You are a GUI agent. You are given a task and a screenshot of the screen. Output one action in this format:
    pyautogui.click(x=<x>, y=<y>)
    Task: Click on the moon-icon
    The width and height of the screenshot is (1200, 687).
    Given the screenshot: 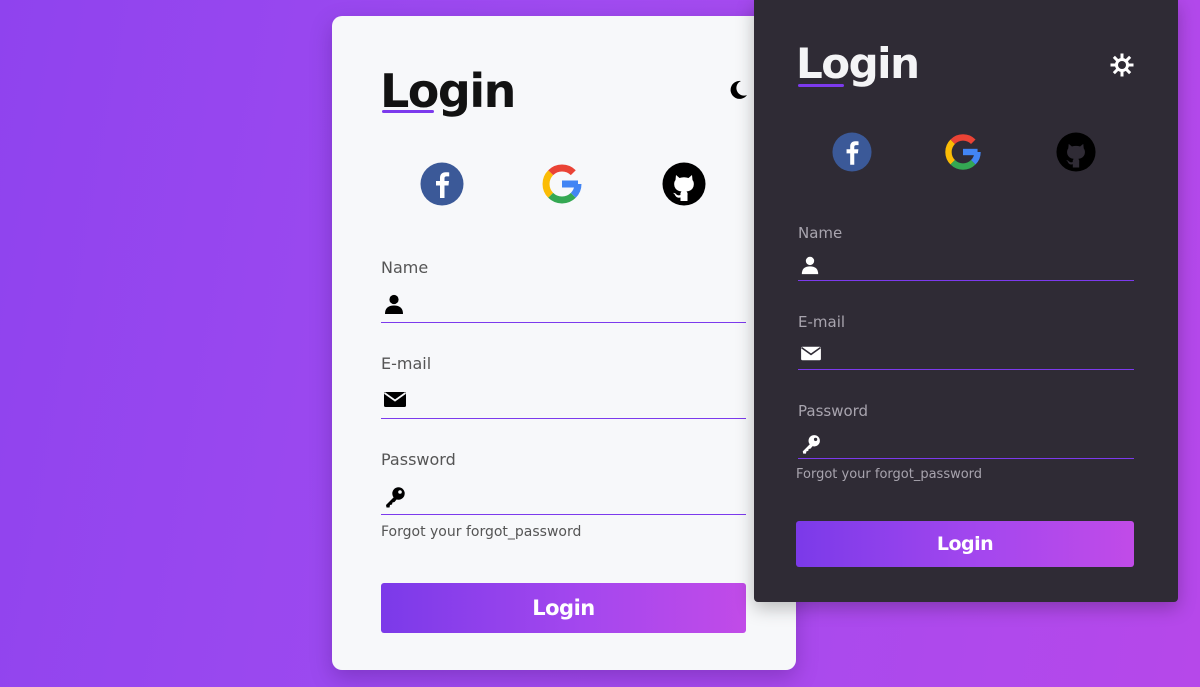 What is the action you would take?
    pyautogui.click(x=738, y=90)
    